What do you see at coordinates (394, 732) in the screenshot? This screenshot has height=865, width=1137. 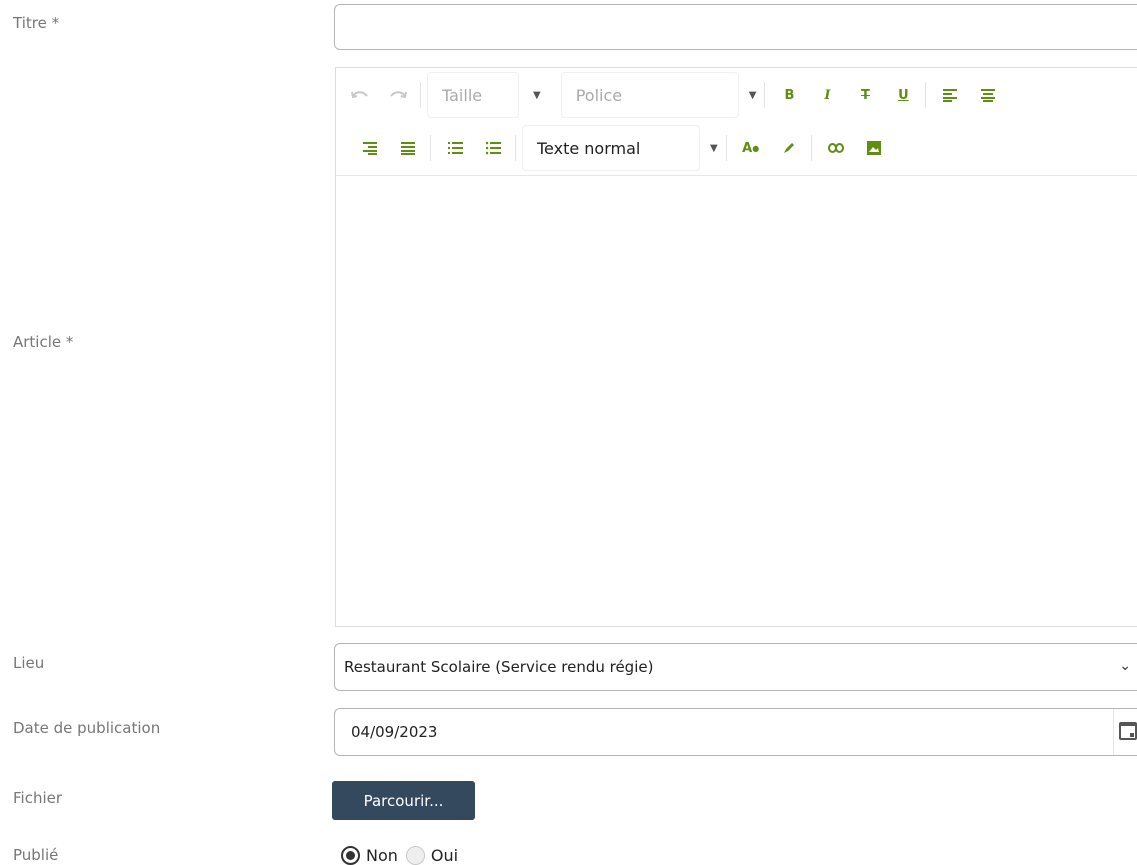 I see `date-value: 04/09/2023` at bounding box center [394, 732].